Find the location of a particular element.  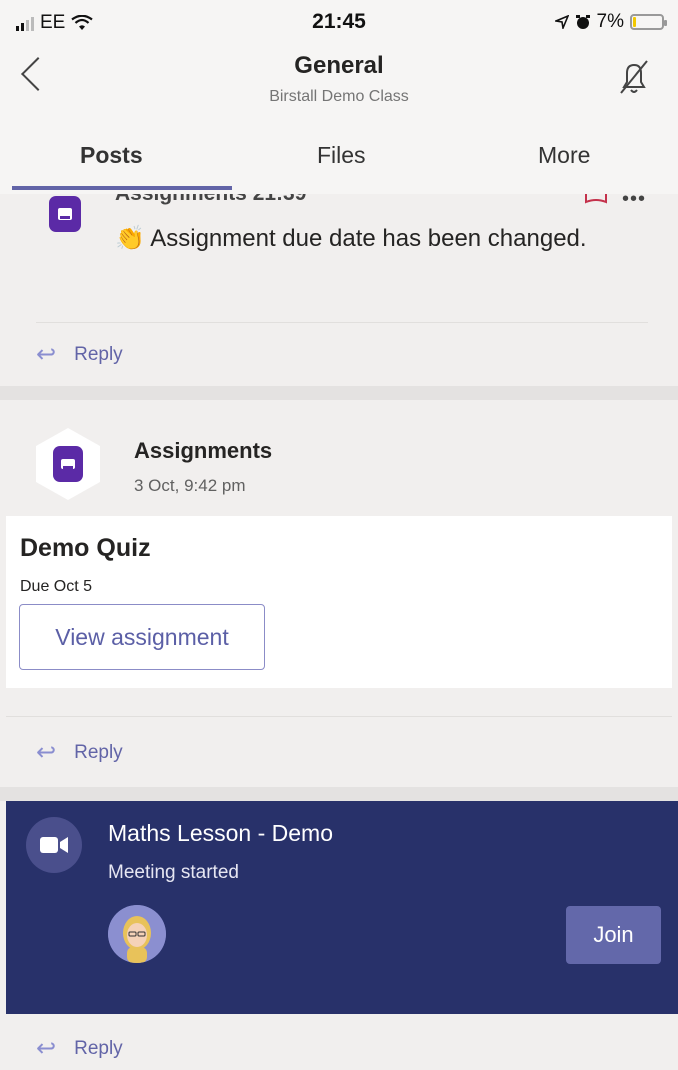

video-camera-icon is located at coordinates (54, 845).